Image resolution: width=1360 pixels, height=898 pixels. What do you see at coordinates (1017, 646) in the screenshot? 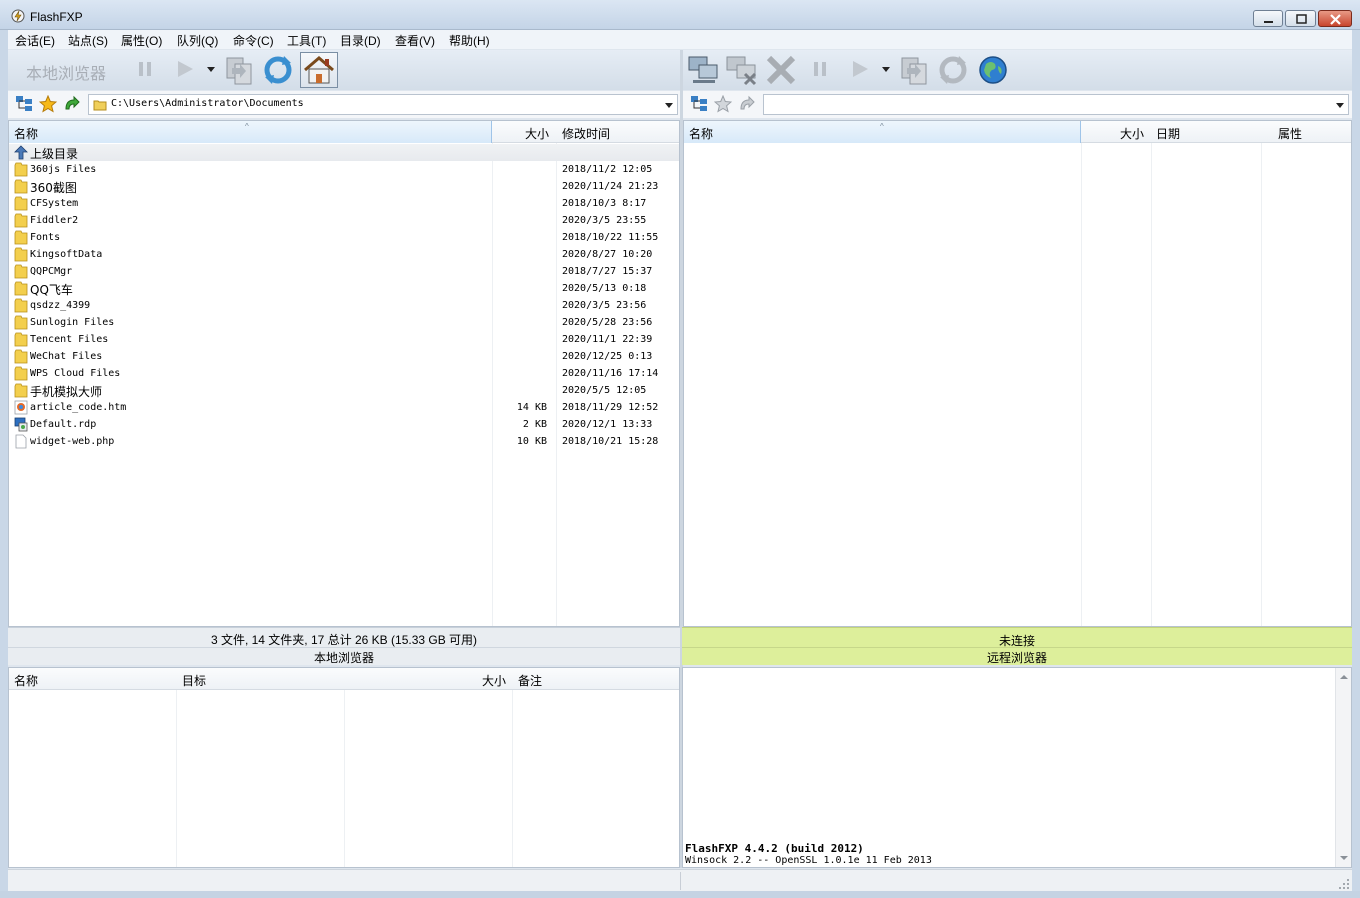
I see `remote-status-panel: 未连接 远程浏览器` at bounding box center [1017, 646].